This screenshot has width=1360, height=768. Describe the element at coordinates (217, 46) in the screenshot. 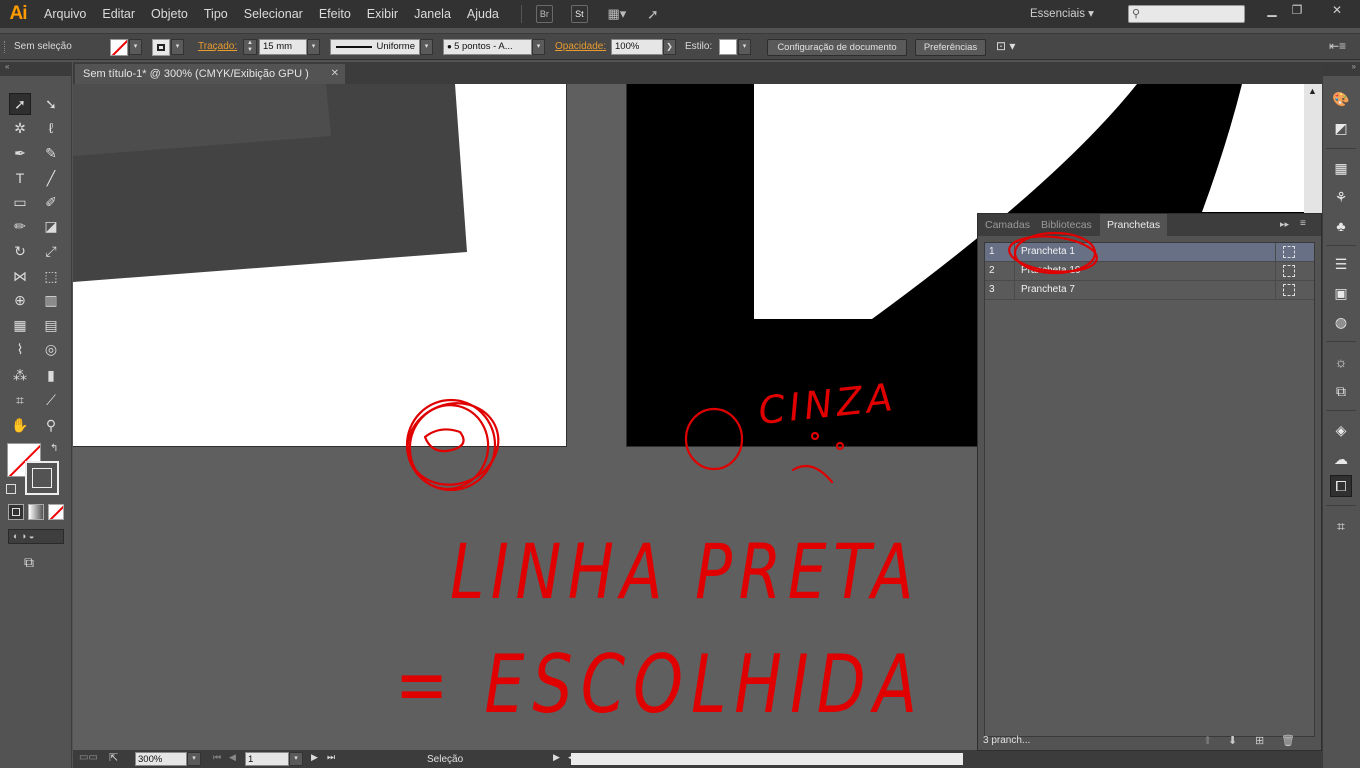

I see `stroke-label: Traçado:` at that location.